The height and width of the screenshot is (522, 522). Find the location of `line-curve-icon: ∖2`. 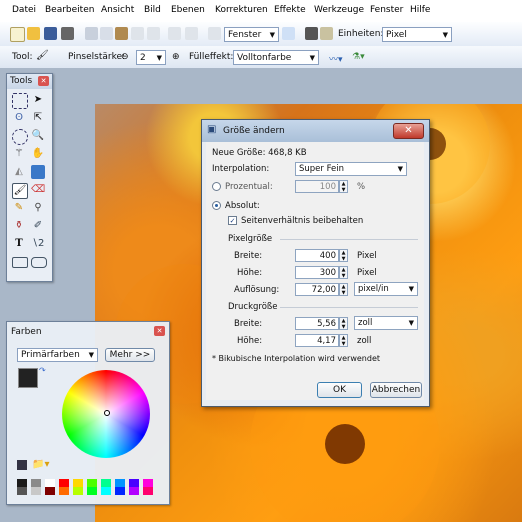

line-curve-icon: ∖2 is located at coordinates (38, 244).